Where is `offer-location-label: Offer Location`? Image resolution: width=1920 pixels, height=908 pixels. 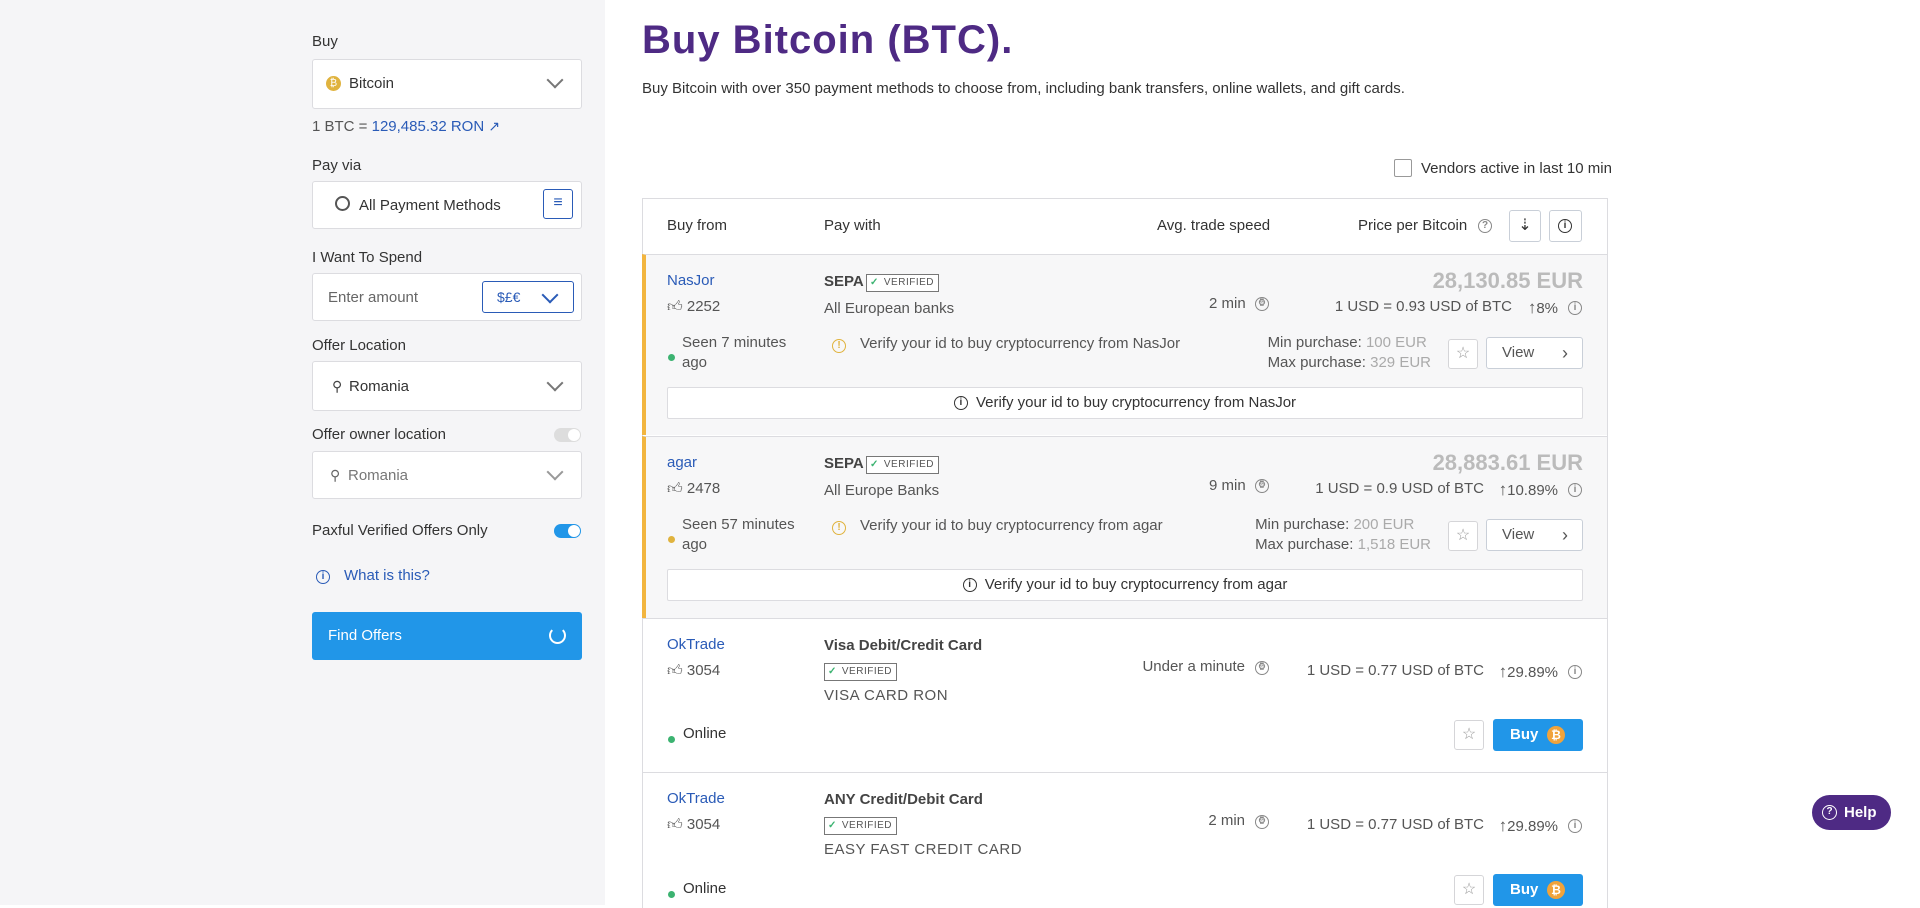
offer-location-label: Offer Location is located at coordinates (359, 345).